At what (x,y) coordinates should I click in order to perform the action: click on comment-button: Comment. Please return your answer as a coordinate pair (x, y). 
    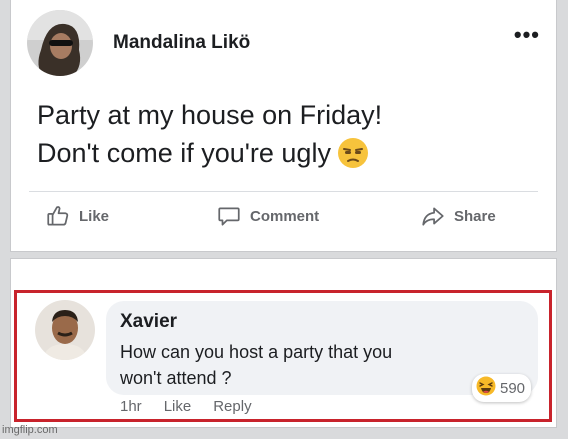
    Looking at the image, I should click on (267, 216).